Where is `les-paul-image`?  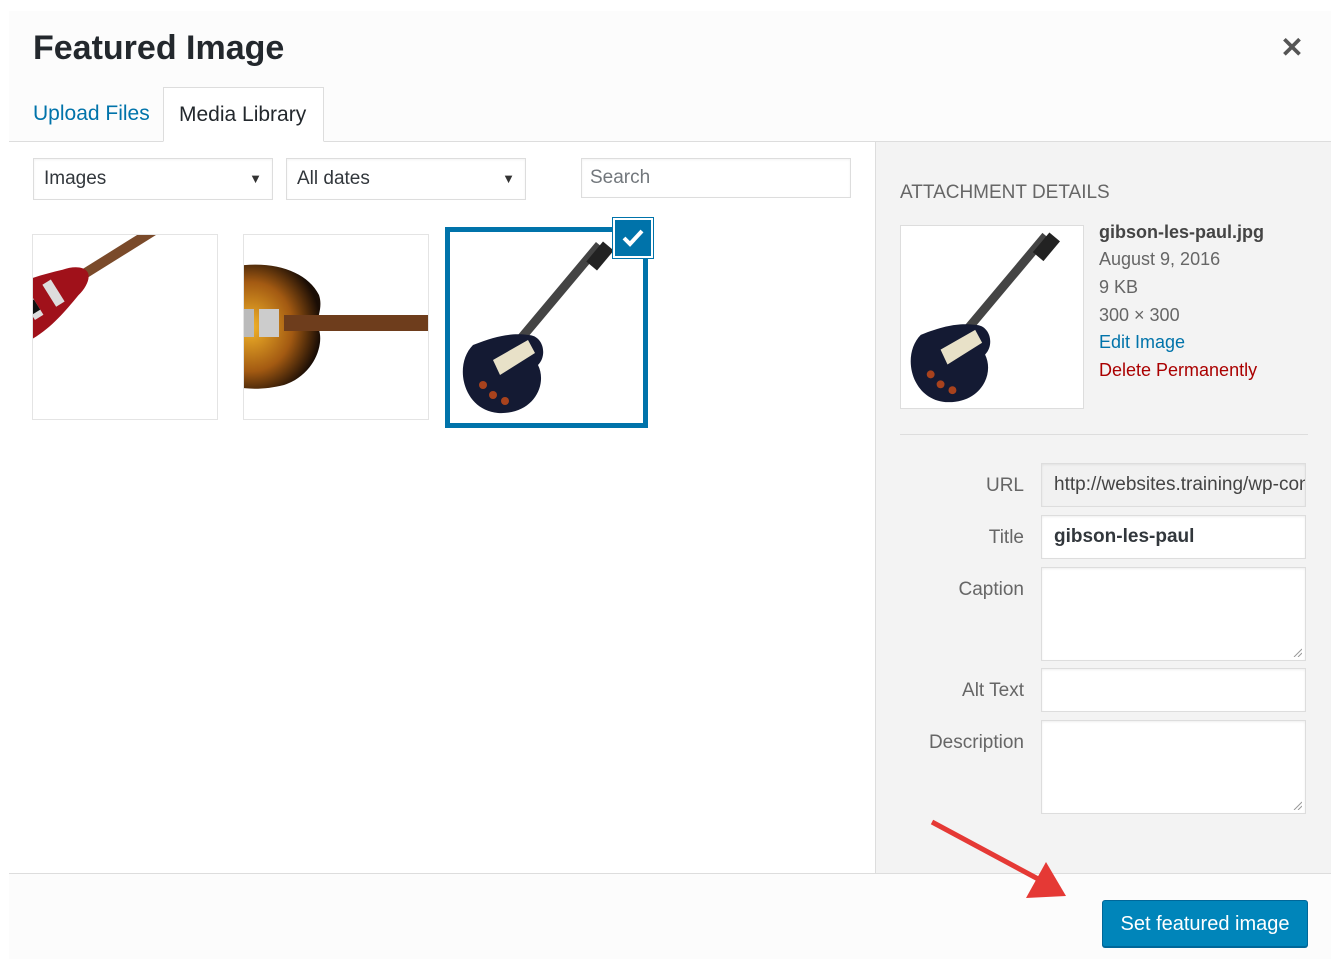 les-paul-image is located at coordinates (538, 327).